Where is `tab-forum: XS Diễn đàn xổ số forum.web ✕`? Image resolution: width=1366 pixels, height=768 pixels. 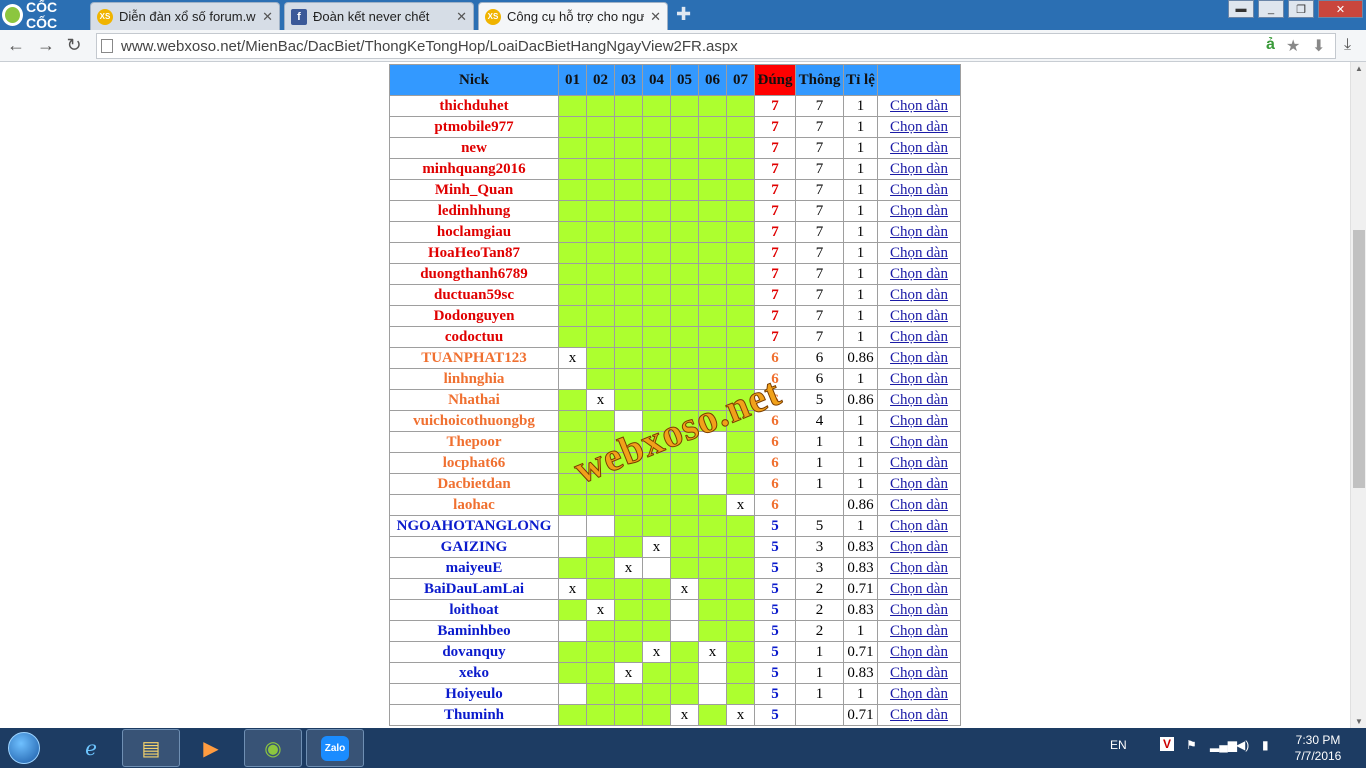 tab-forum: XS Diễn đàn xổ số forum.web ✕ is located at coordinates (185, 16).